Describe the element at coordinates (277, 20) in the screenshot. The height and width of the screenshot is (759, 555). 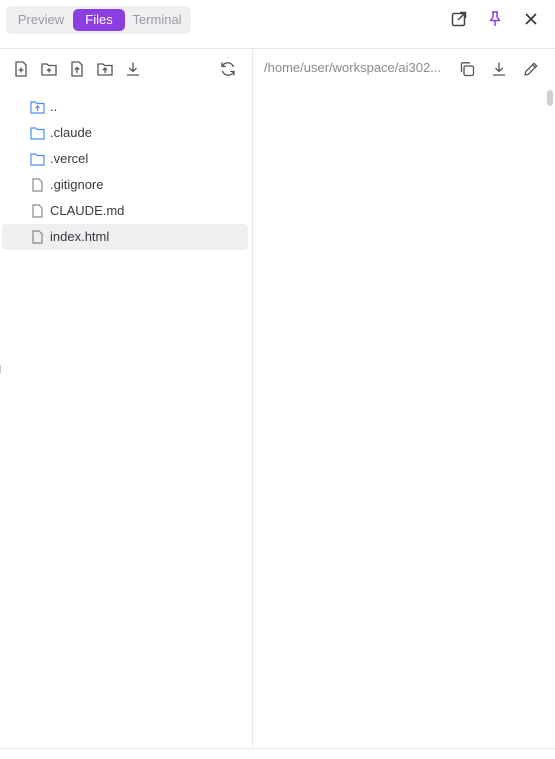
I see `top-bar: Preview Files Terminal` at that location.